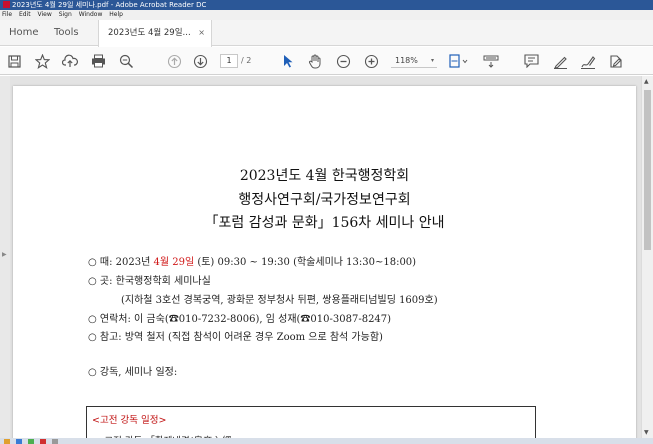 The image size is (653, 444). Describe the element at coordinates (616, 61) in the screenshot. I see `fill-sign-icon` at that location.